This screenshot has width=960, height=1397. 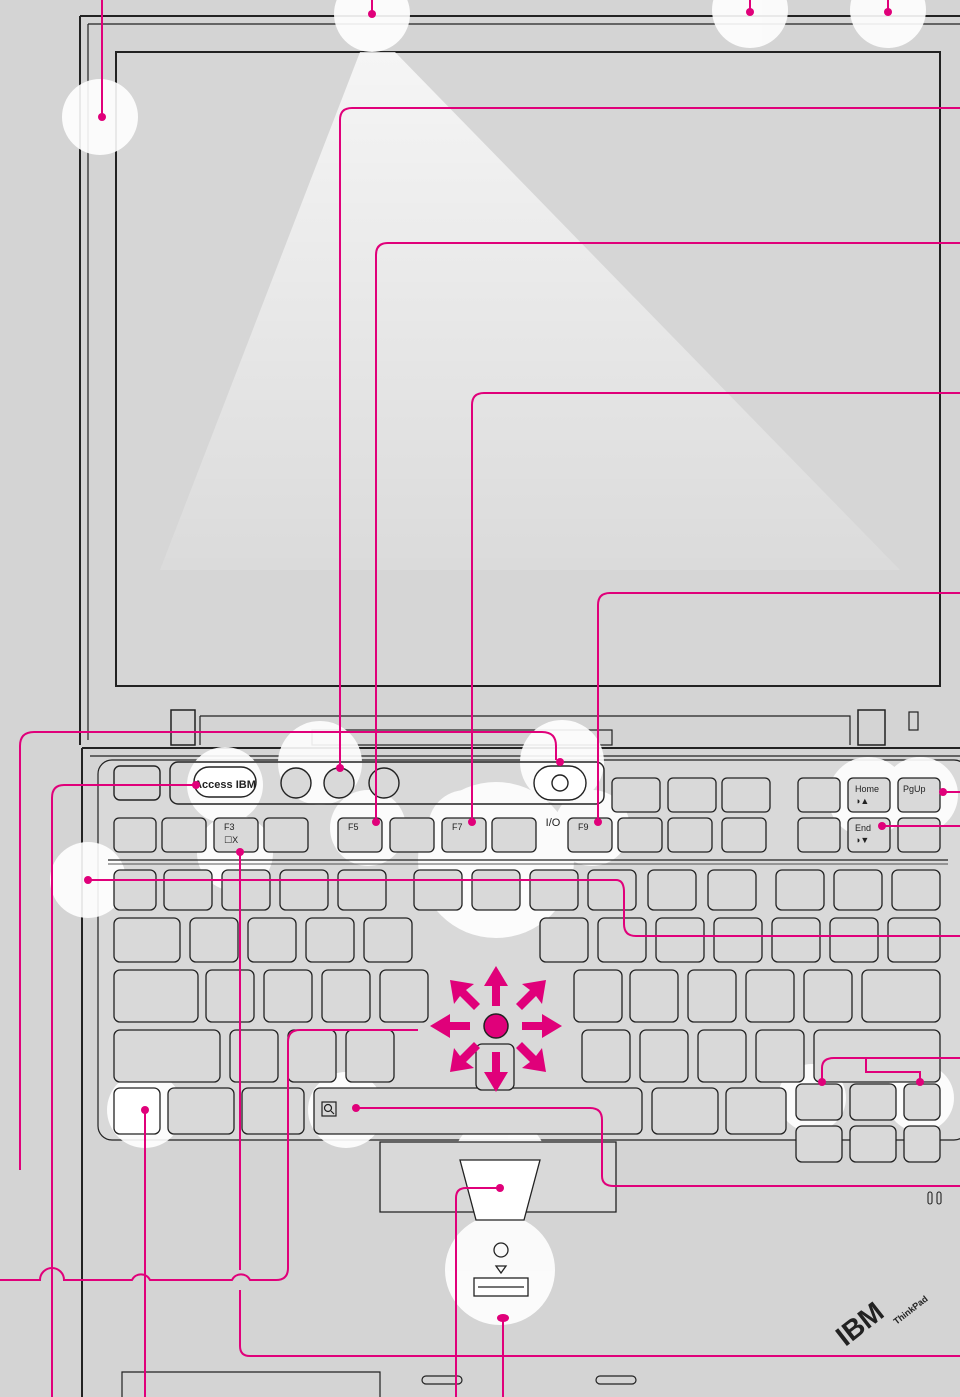 I want to click on indicator-lights-icon, so click(x=934, y=1198).